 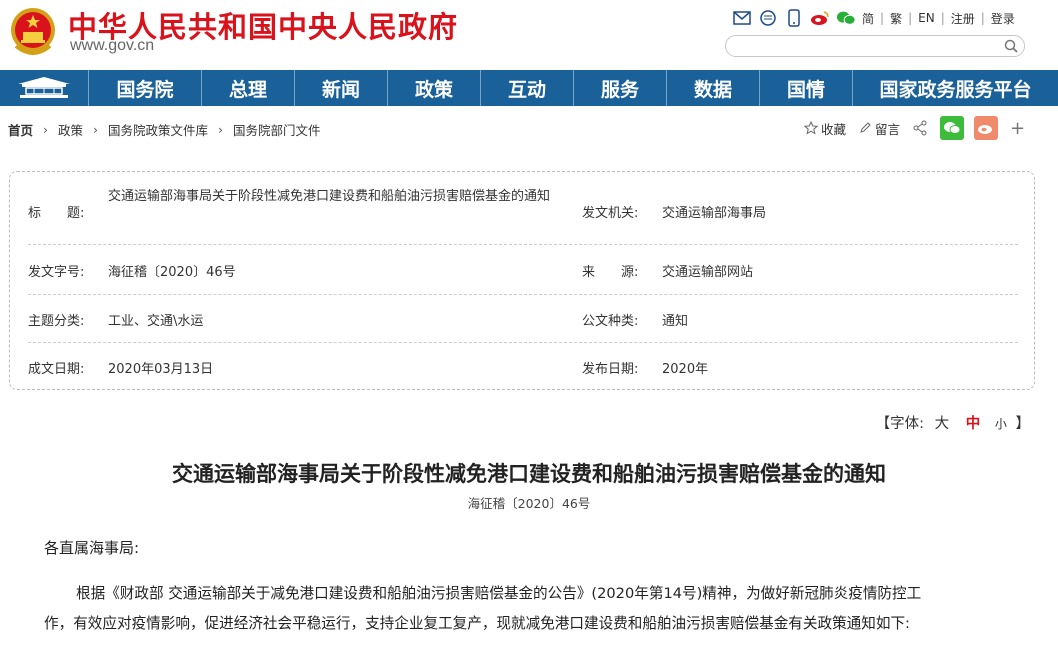 What do you see at coordinates (742, 18) in the screenshot?
I see `mail-icon` at bounding box center [742, 18].